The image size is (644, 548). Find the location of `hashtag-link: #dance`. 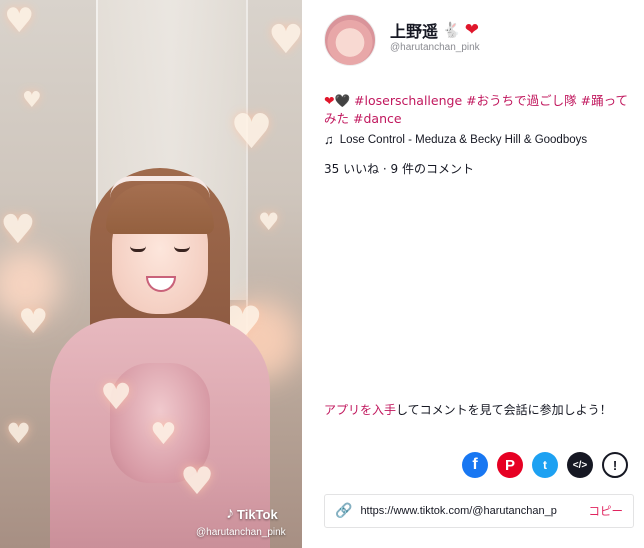

hashtag-link: #dance is located at coordinates (377, 118).